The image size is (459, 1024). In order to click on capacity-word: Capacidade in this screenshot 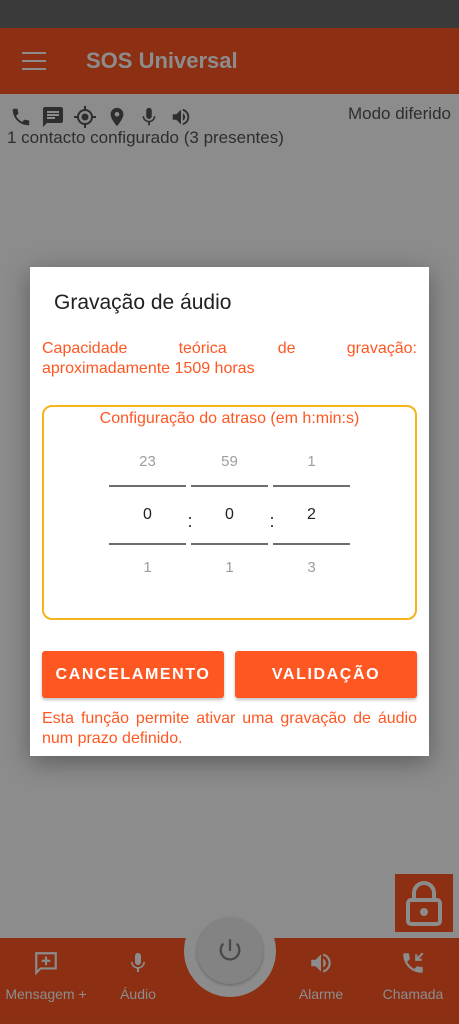, I will do `click(85, 348)`.